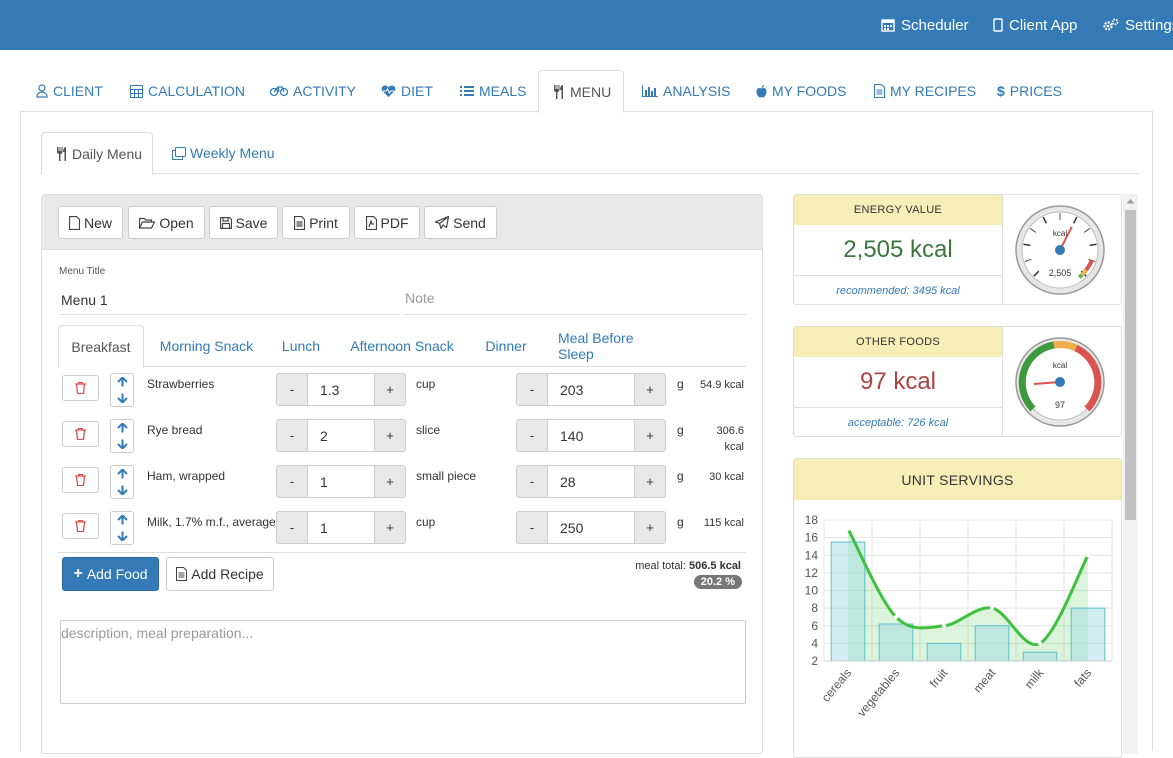 The height and width of the screenshot is (758, 1173). What do you see at coordinates (812, 520) in the screenshot?
I see `y-tick-label: 18` at bounding box center [812, 520].